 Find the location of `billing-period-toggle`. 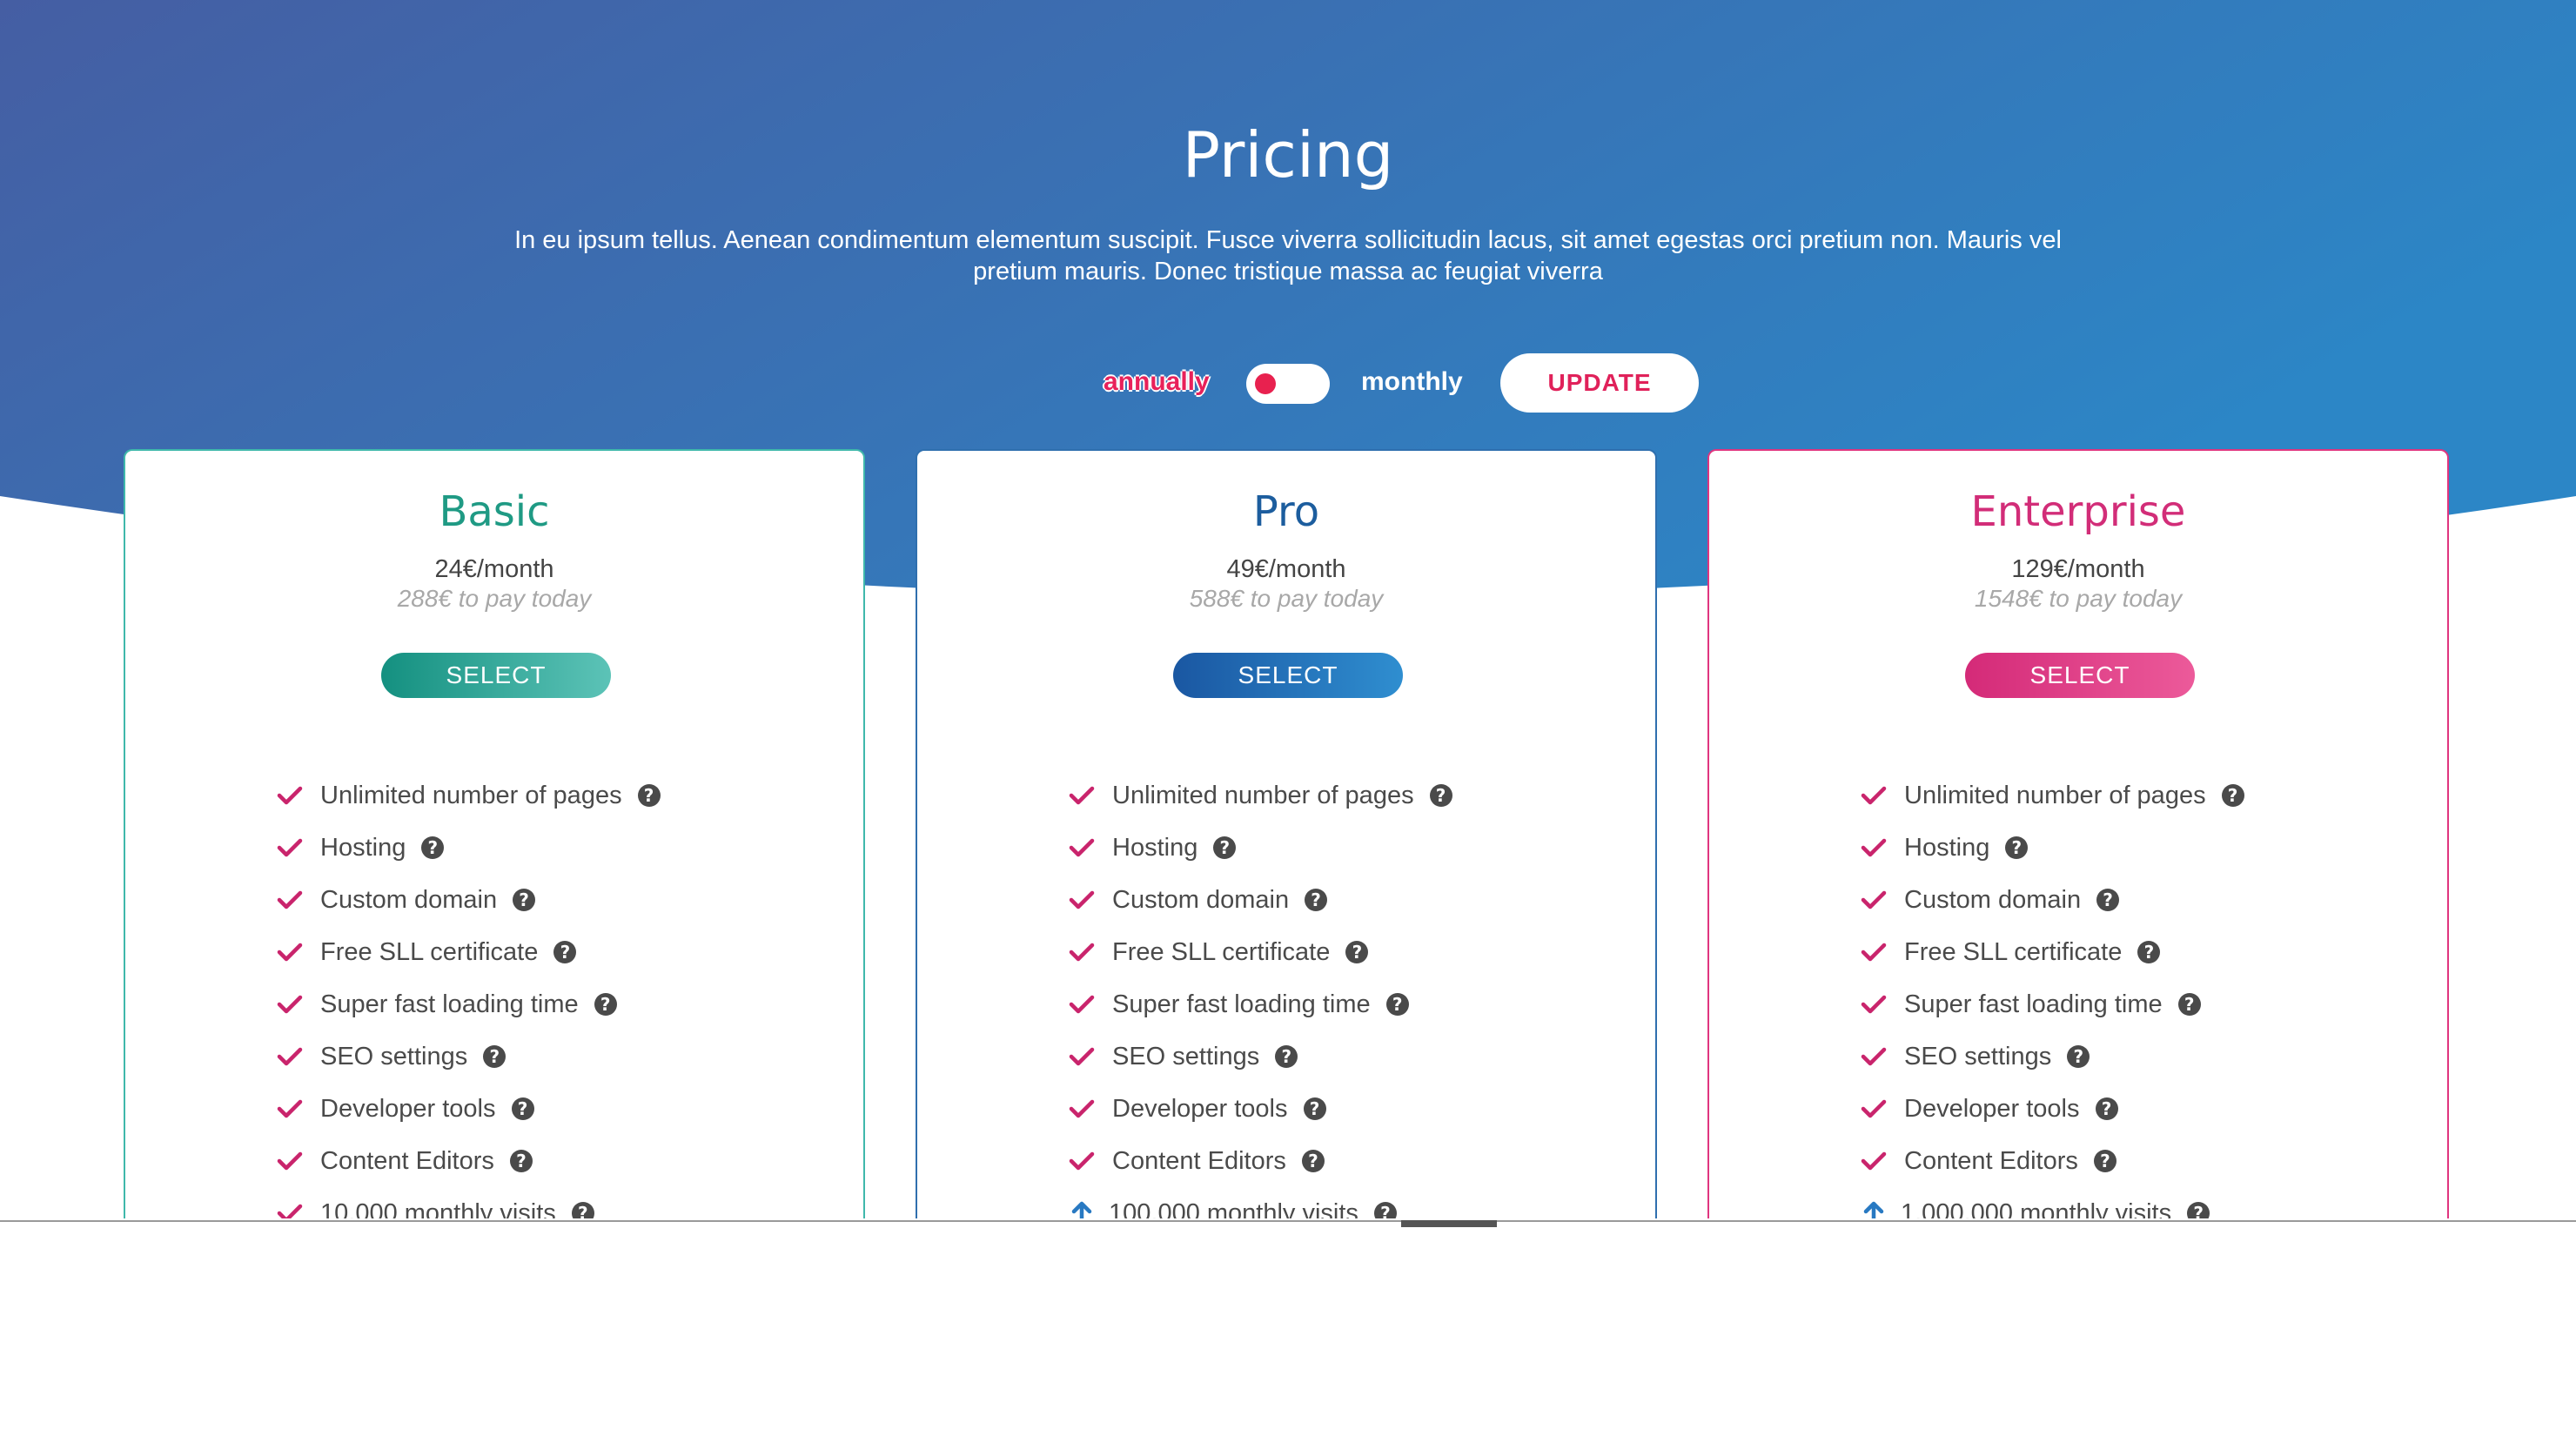

billing-period-toggle is located at coordinates (1288, 384).